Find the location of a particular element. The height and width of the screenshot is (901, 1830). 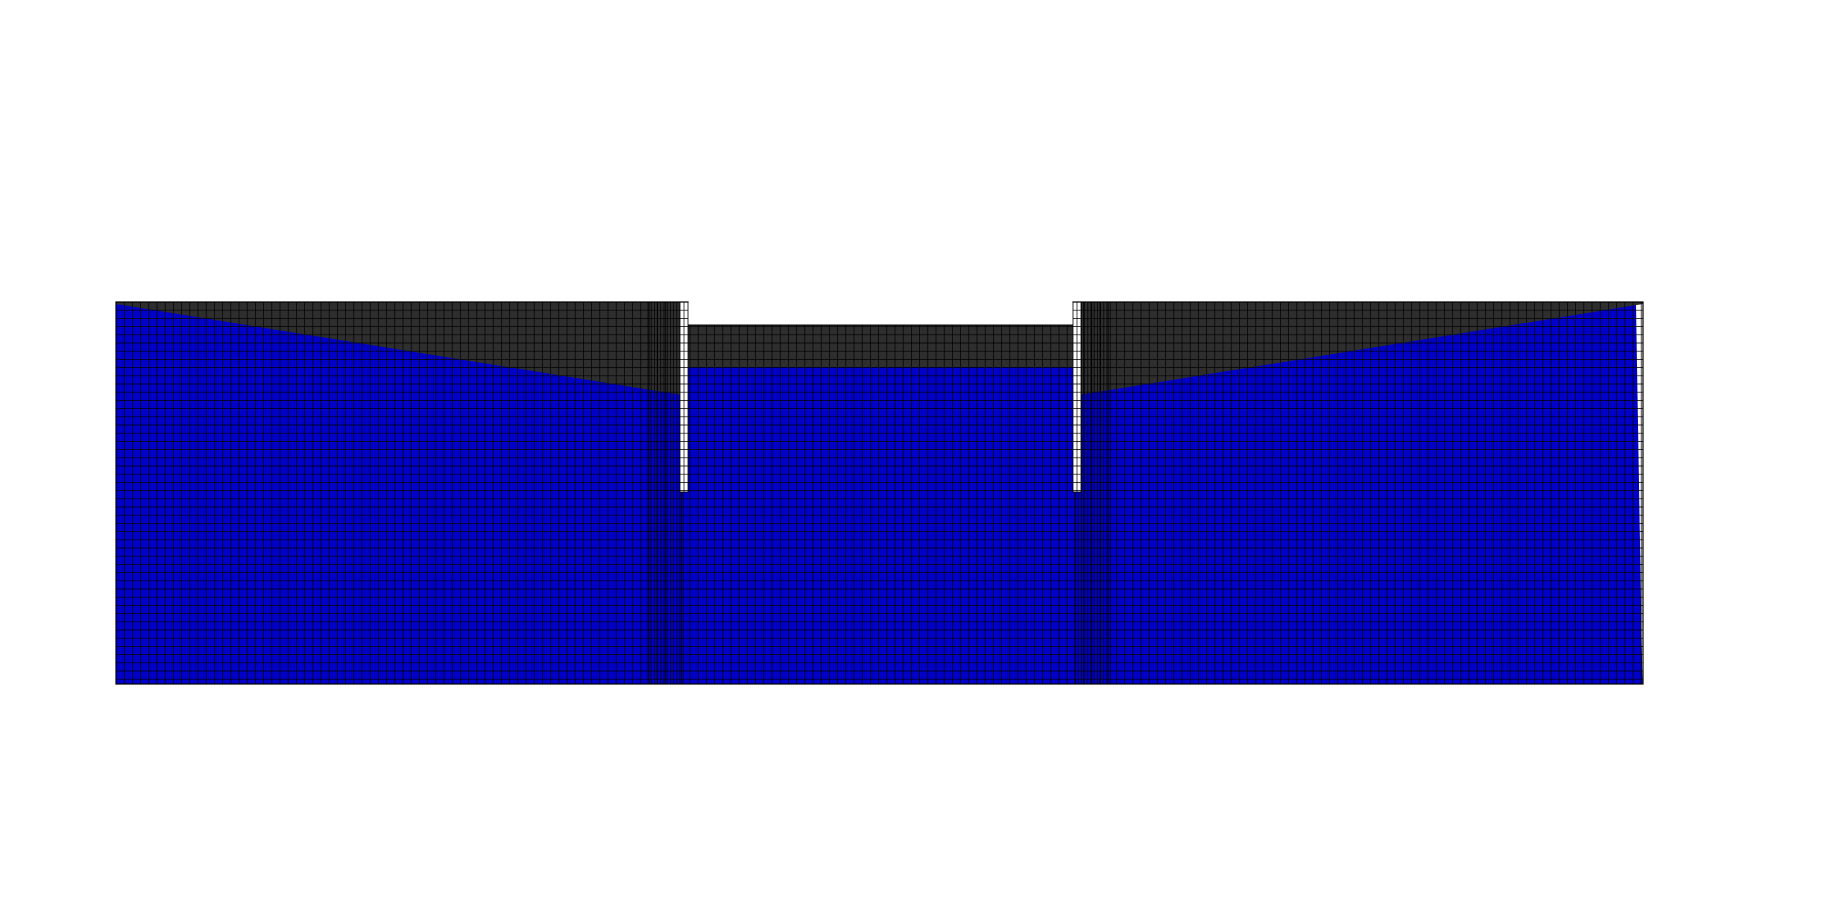

left-wall is located at coordinates (684, 397).